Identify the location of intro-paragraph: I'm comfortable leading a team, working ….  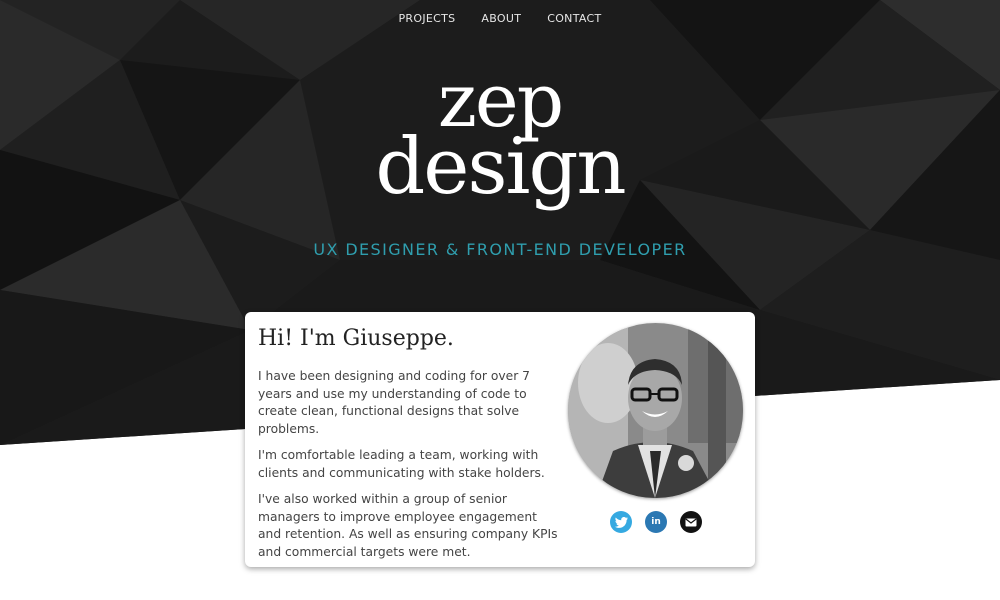
(401, 464).